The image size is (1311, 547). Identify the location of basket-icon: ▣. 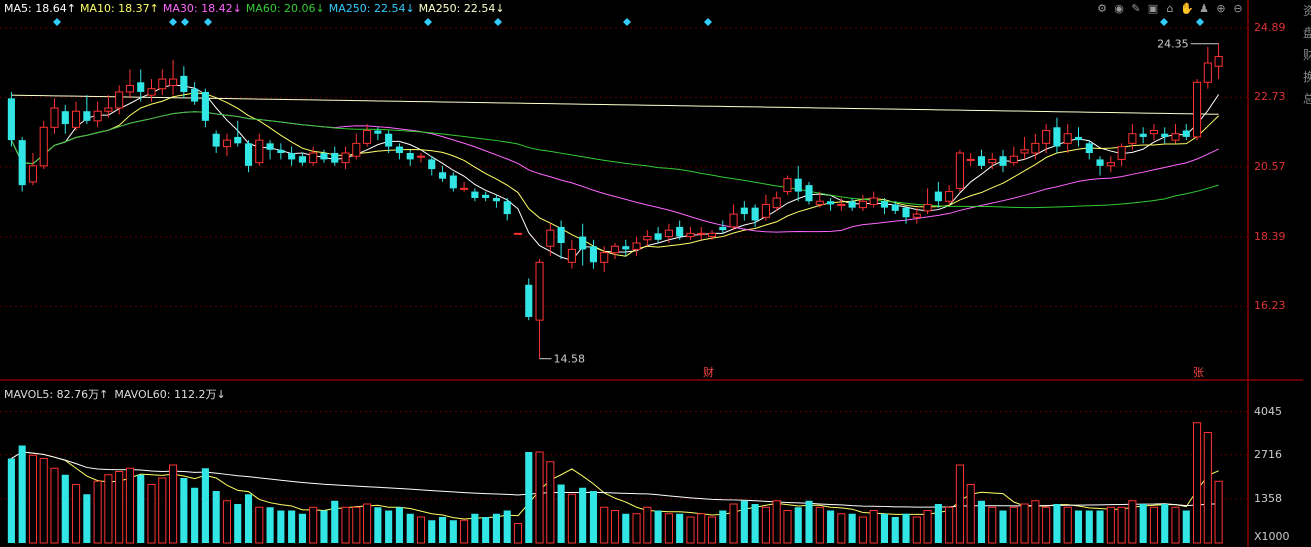
(1153, 9).